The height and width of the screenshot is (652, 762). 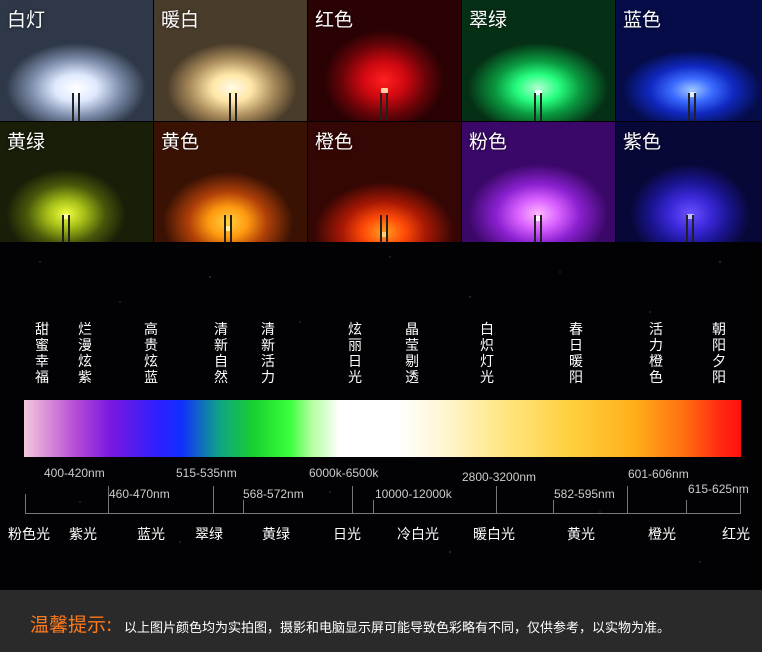 What do you see at coordinates (736, 535) in the screenshot?
I see `color-name-red: 红光` at bounding box center [736, 535].